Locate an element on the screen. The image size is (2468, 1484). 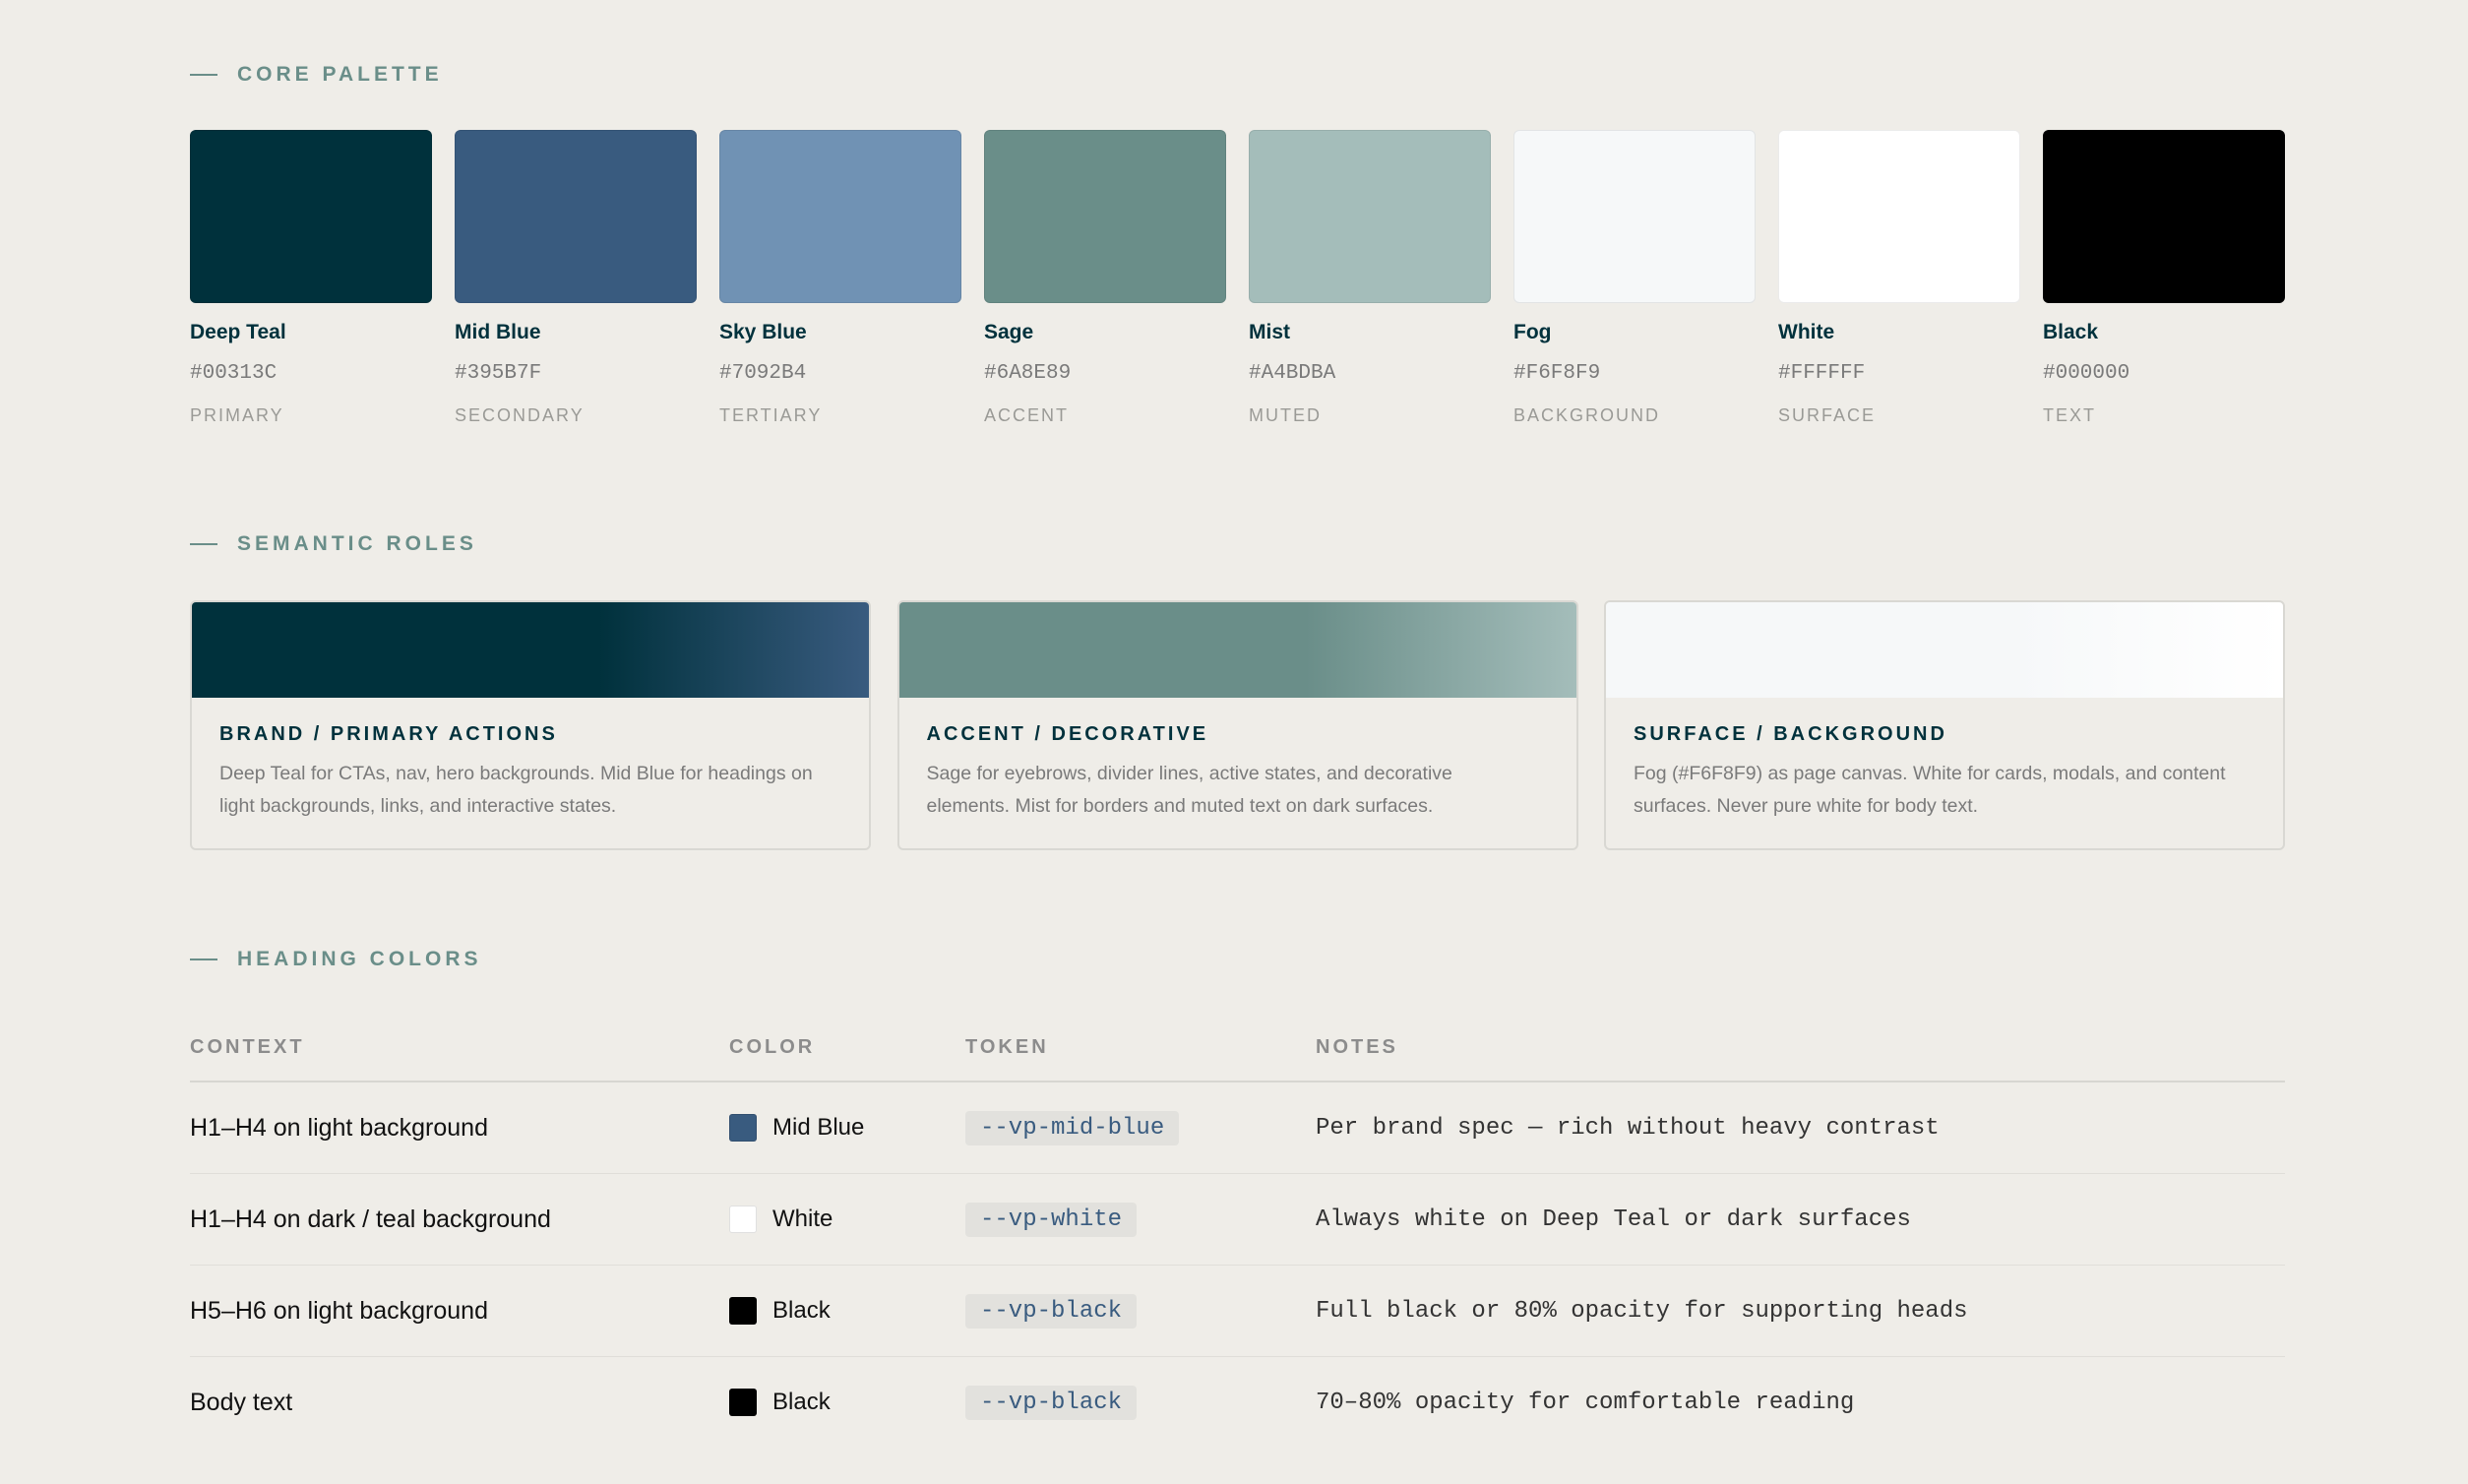
swatch-sage: Sage #6A8E89 ACCENT is located at coordinates (1105, 278).